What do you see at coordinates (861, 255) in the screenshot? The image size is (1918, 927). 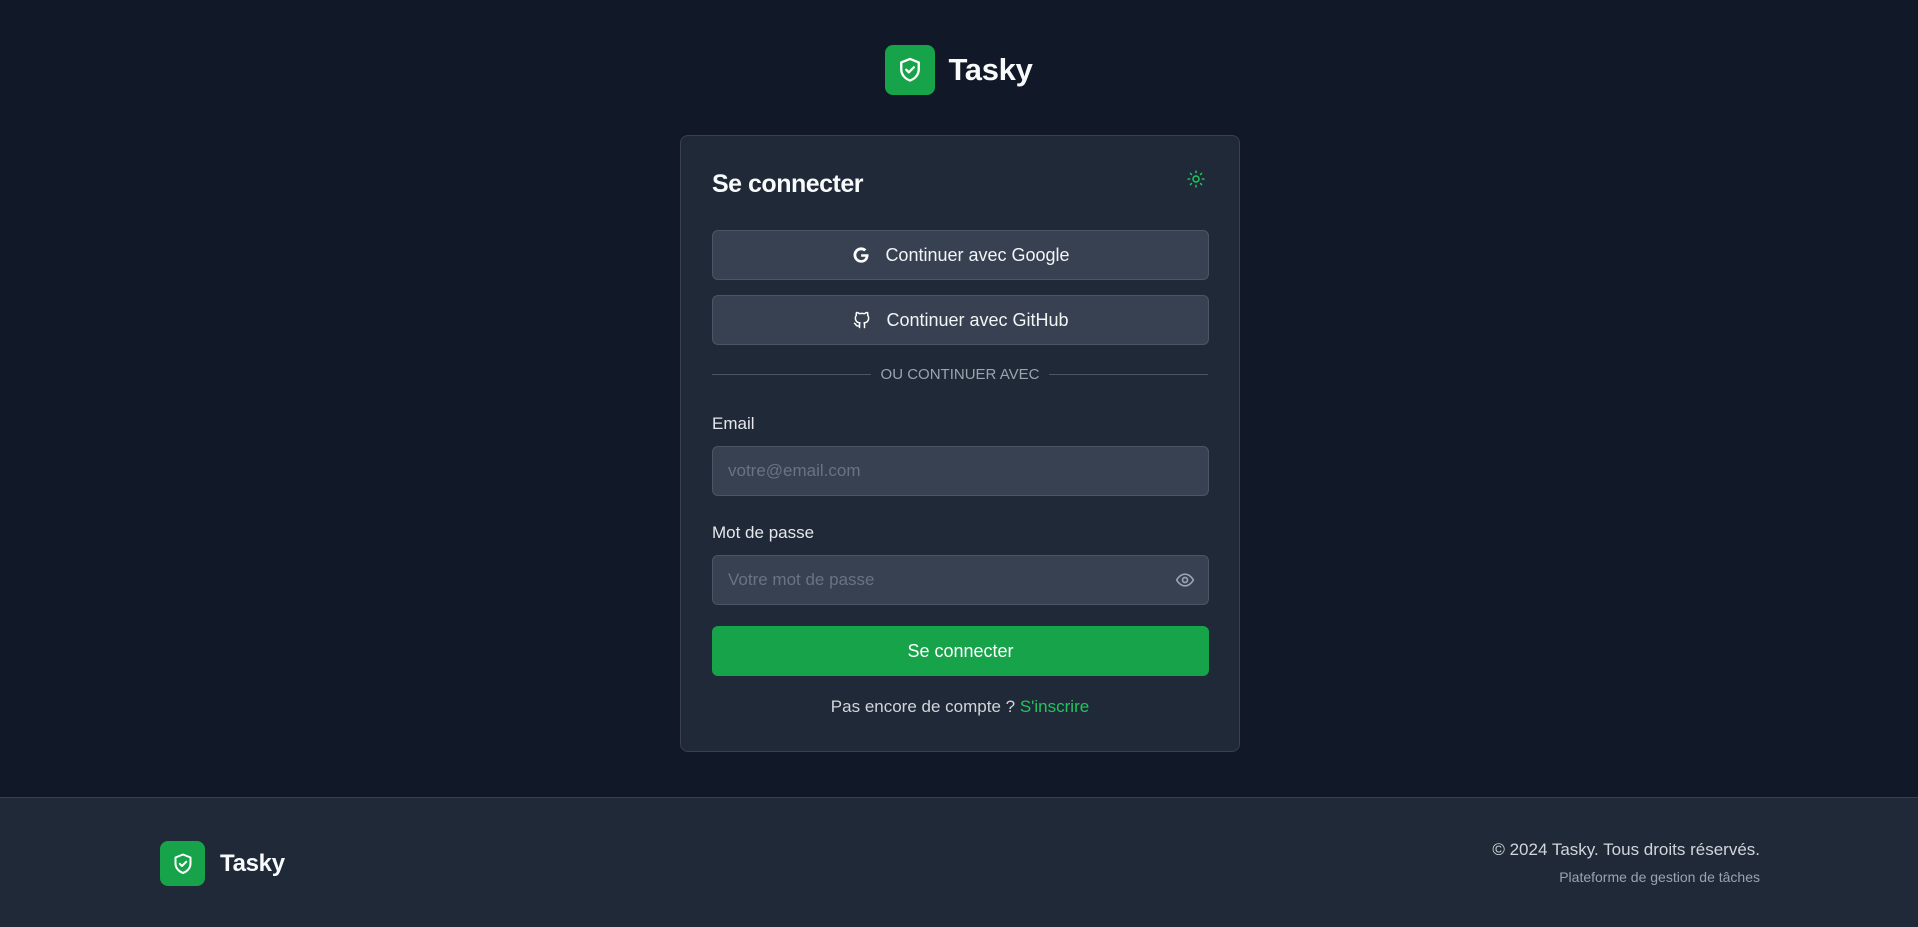 I see `google-icon` at bounding box center [861, 255].